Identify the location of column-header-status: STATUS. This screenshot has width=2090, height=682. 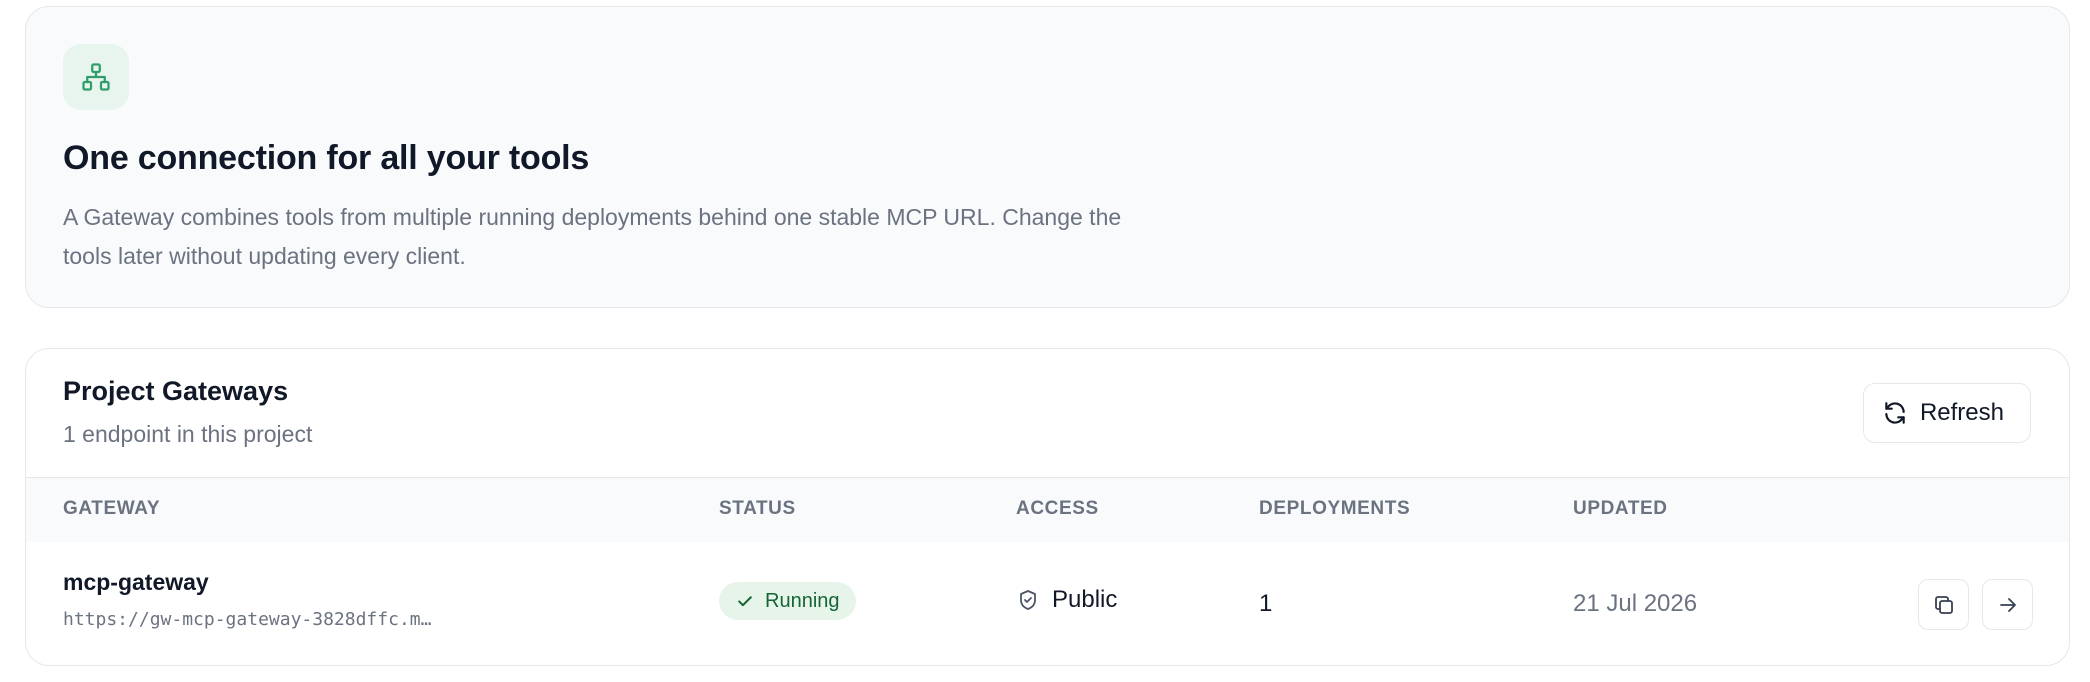
(757, 508).